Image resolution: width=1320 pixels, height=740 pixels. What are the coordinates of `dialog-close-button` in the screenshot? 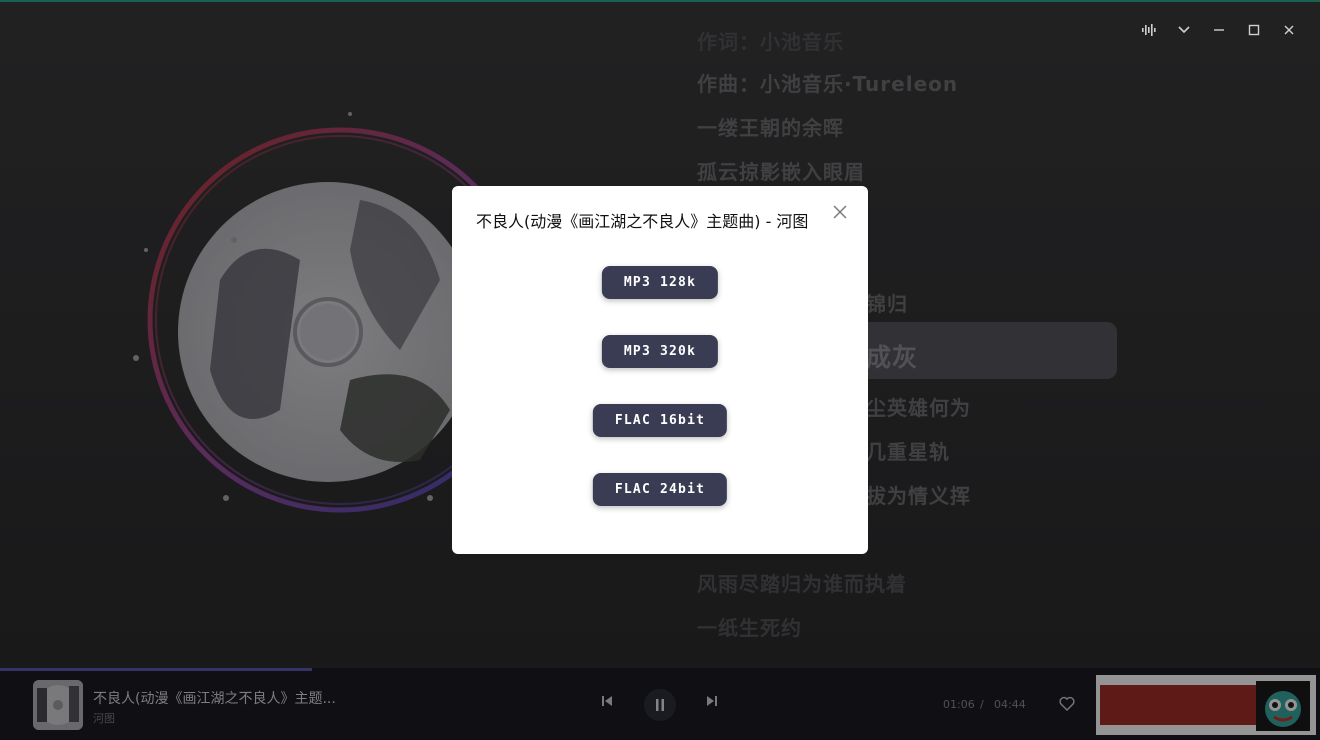 It's located at (840, 212).